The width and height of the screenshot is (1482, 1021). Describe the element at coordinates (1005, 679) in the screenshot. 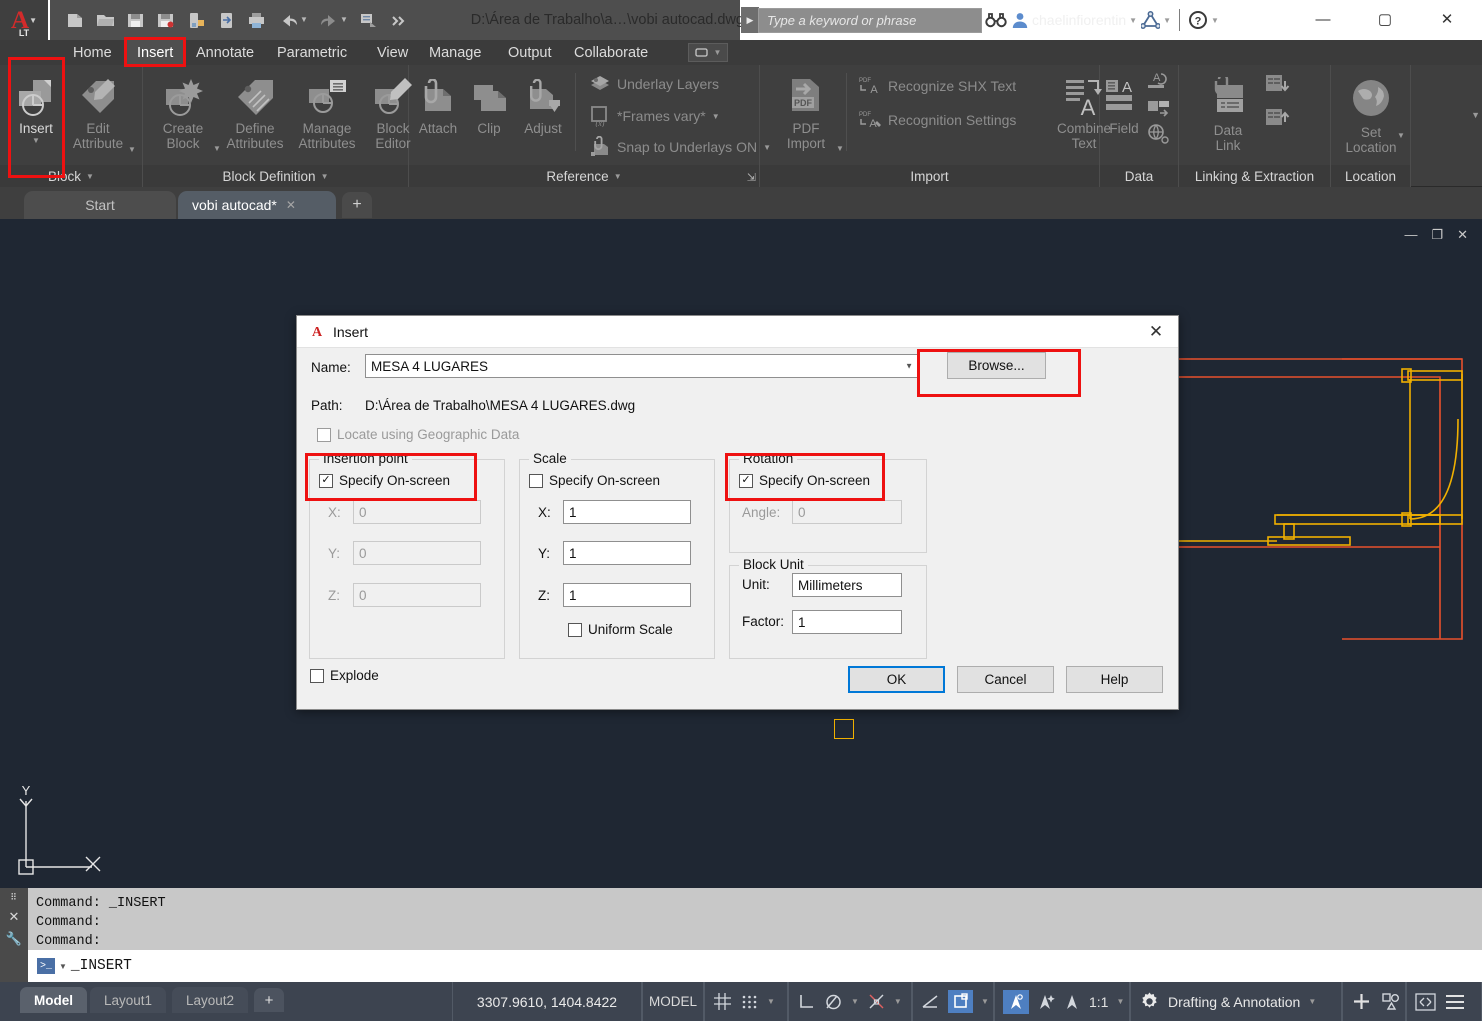

I see `cancel-button: Cancel` at that location.